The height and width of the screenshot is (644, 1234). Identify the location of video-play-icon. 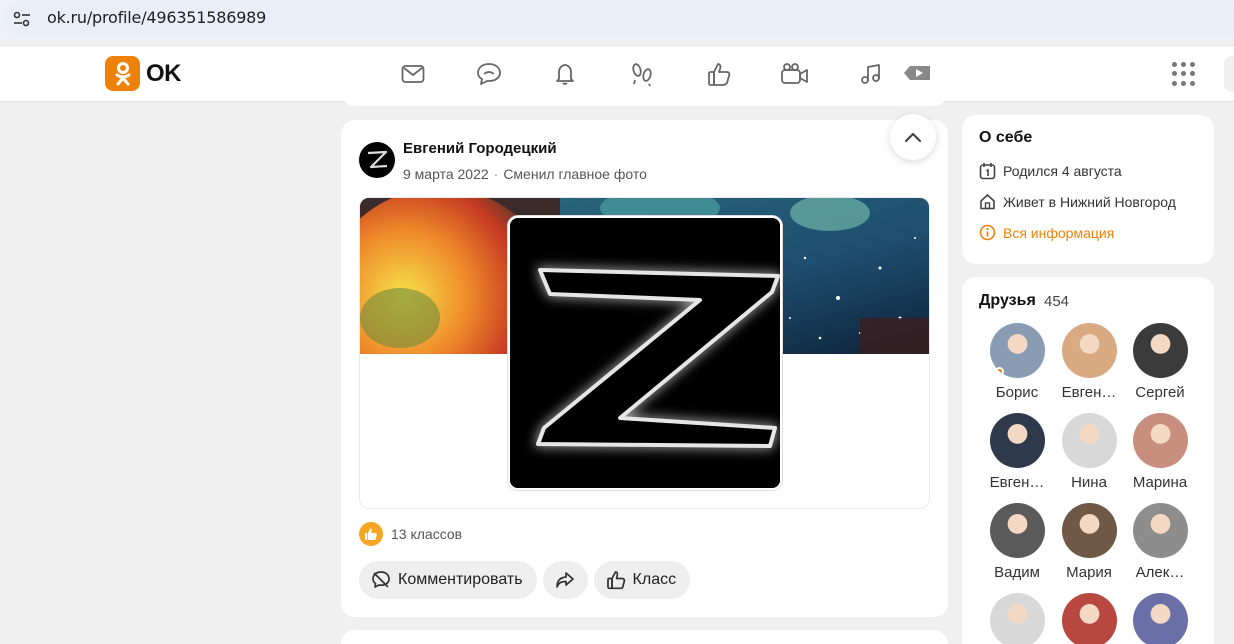
(917, 73).